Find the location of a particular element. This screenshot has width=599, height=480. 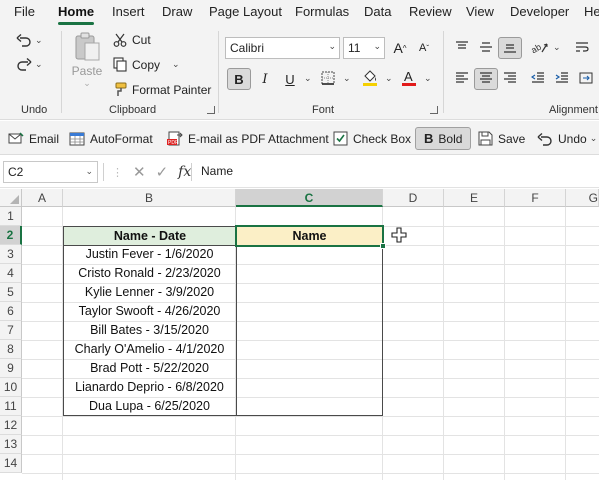

row-header-10: 10 is located at coordinates (11, 387).